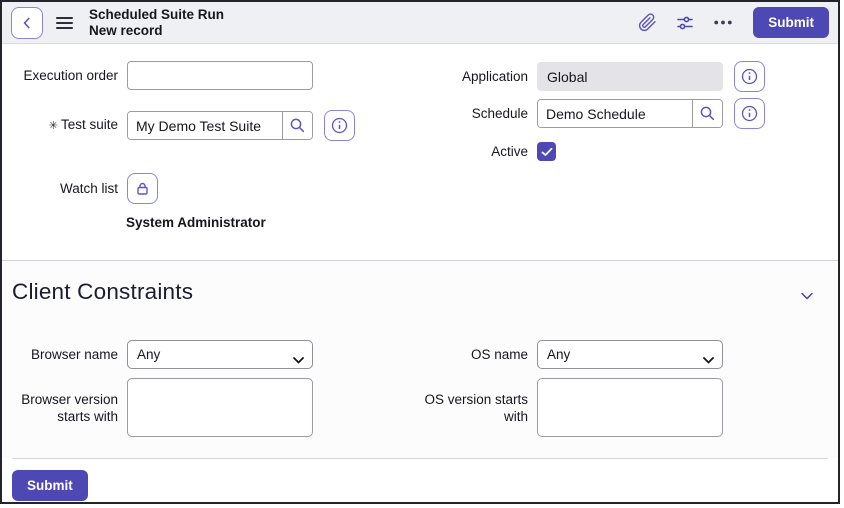 This screenshot has height=508, width=844. What do you see at coordinates (509, 151) in the screenshot?
I see `active-label: Active` at bounding box center [509, 151].